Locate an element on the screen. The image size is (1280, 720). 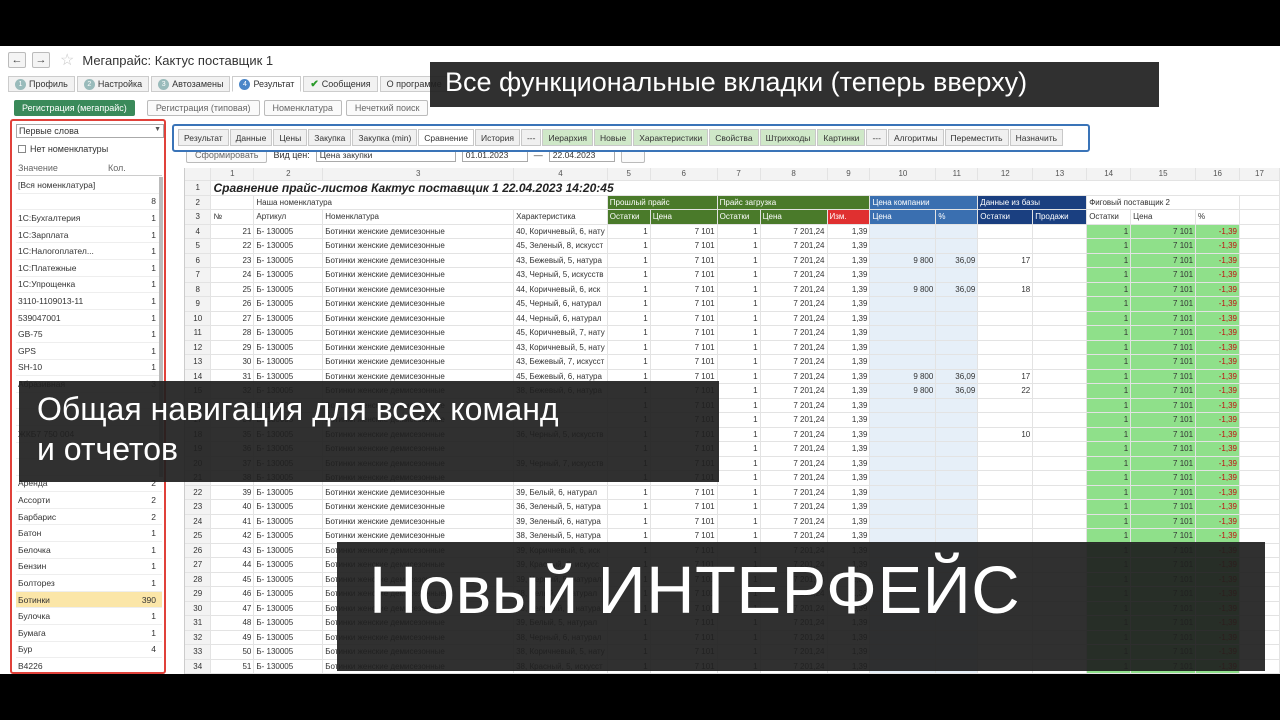
cell-no: 28 is located at coordinates (232, 333).